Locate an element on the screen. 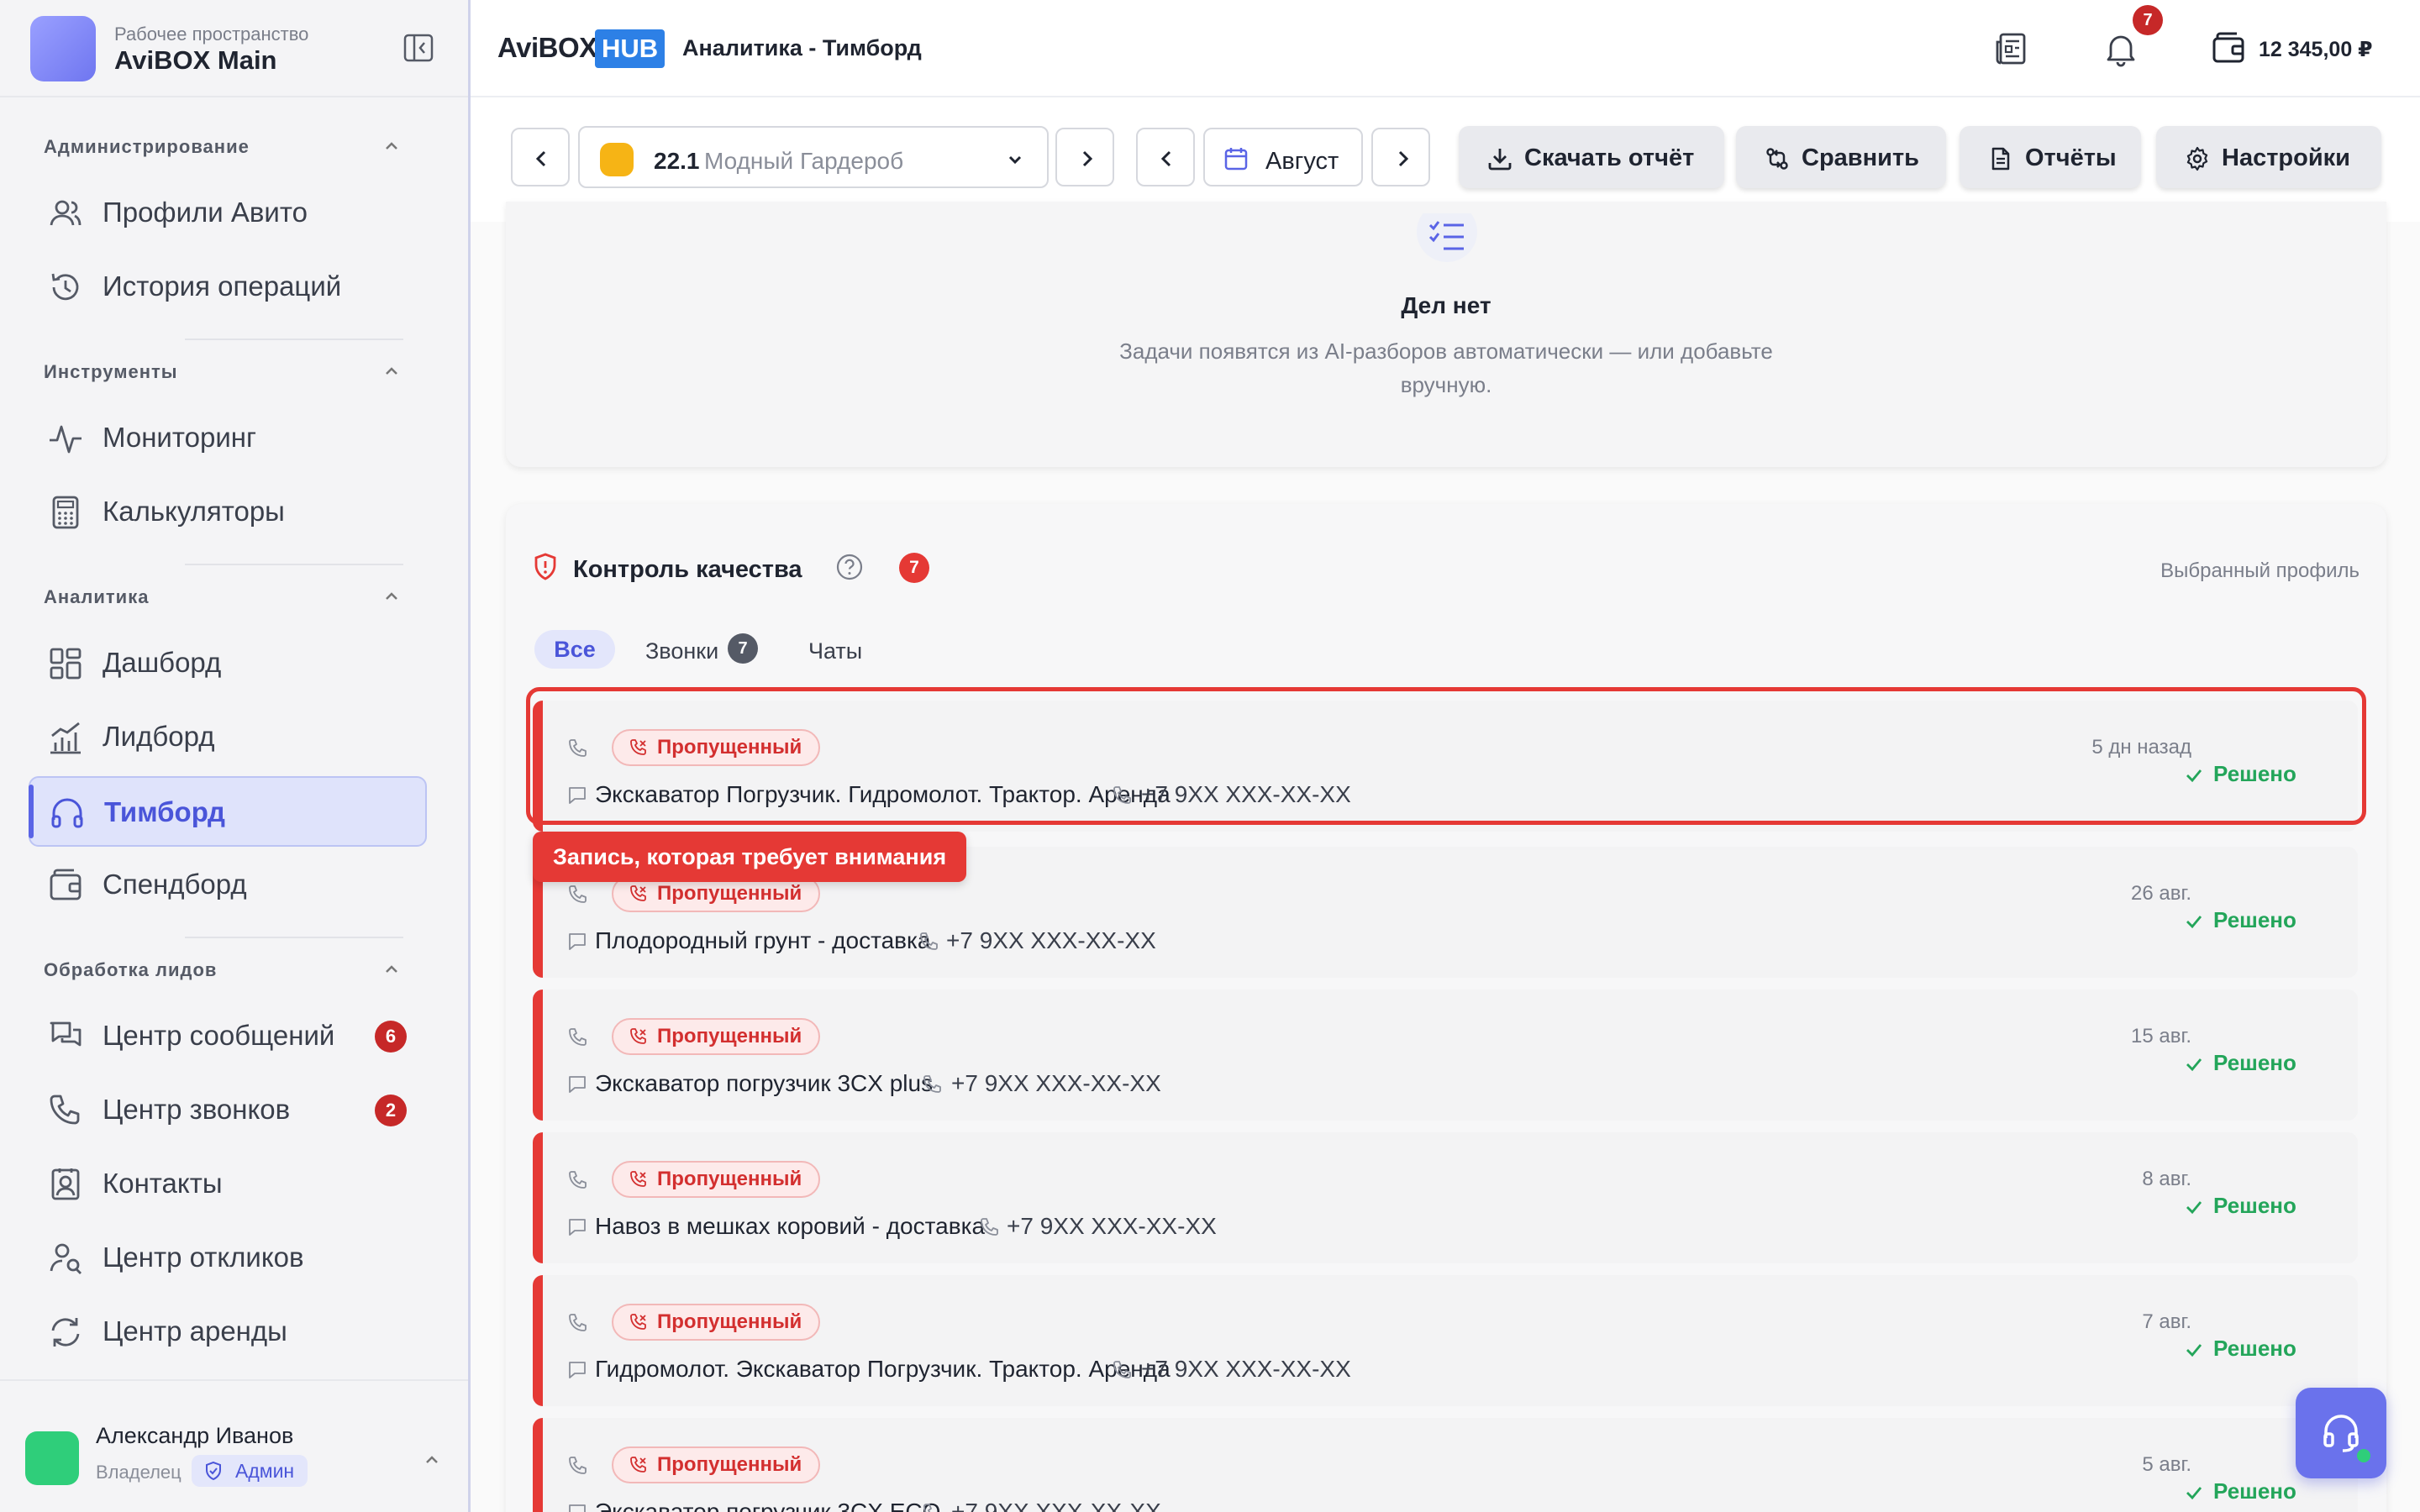 This screenshot has height=1512, width=2420. sidebar-item-avito-profiles: Профили Авито is located at coordinates (228, 213).